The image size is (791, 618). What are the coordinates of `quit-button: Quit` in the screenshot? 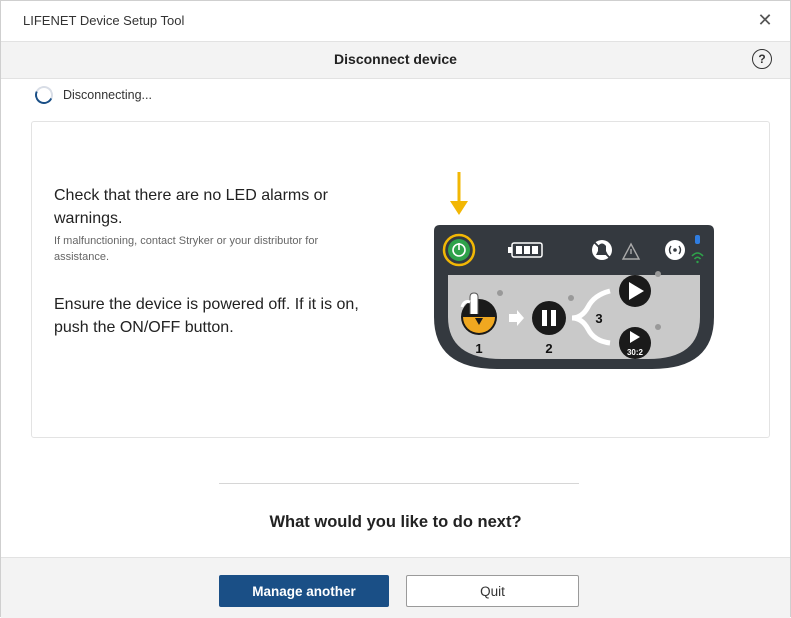 It's located at (492, 591).